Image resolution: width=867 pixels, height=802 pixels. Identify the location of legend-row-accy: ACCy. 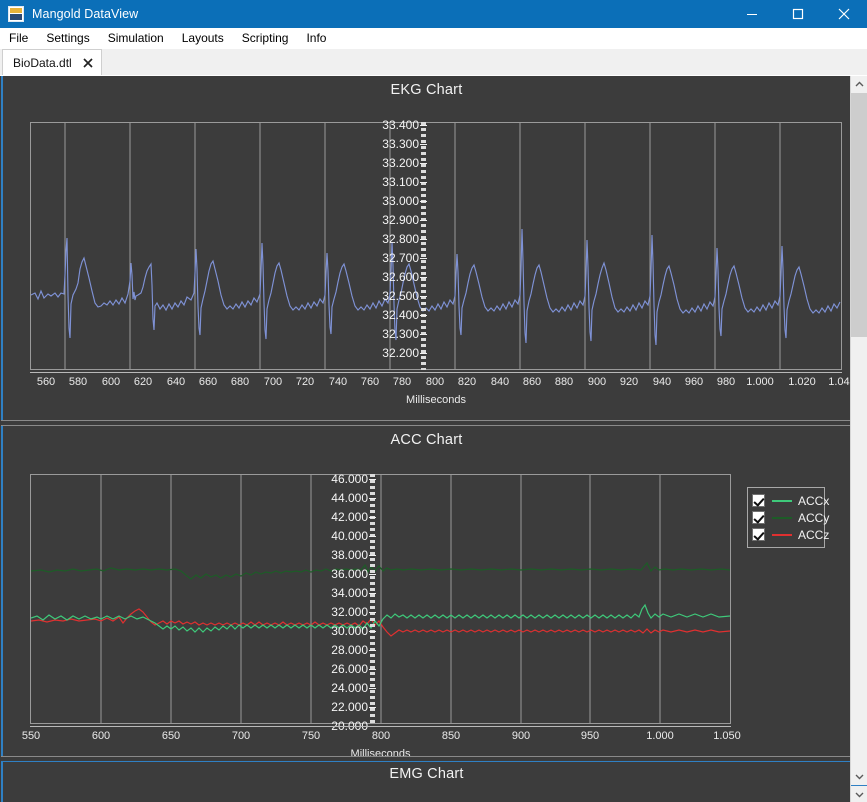
(790, 517).